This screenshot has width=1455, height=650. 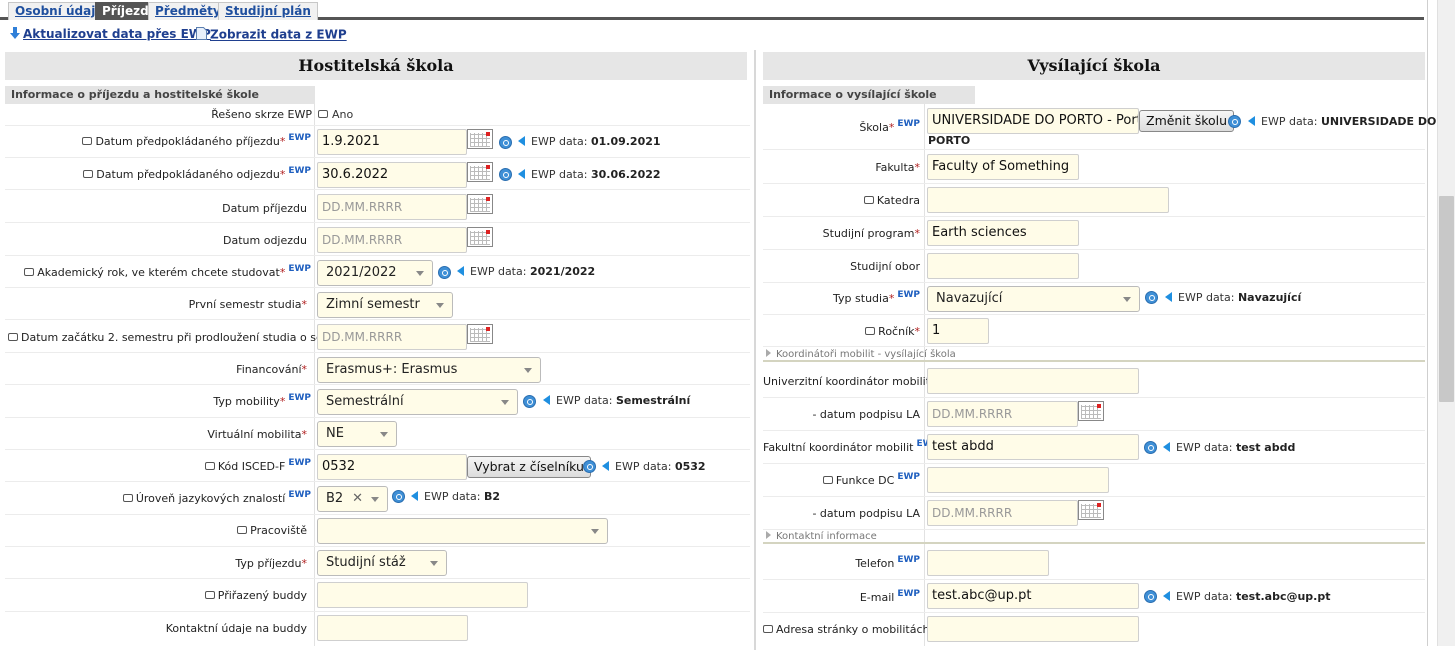 What do you see at coordinates (417, 402) in the screenshot?
I see `mobility-type-select: Semestrální` at bounding box center [417, 402].